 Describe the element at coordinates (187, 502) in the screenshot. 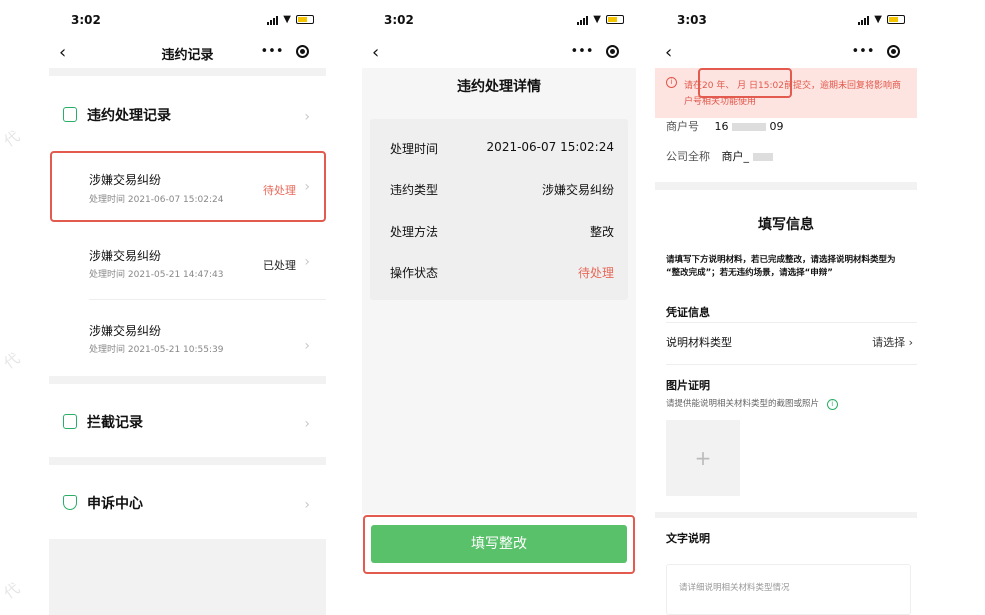

I see `section-appeal-center: 申诉中心 ›` at that location.